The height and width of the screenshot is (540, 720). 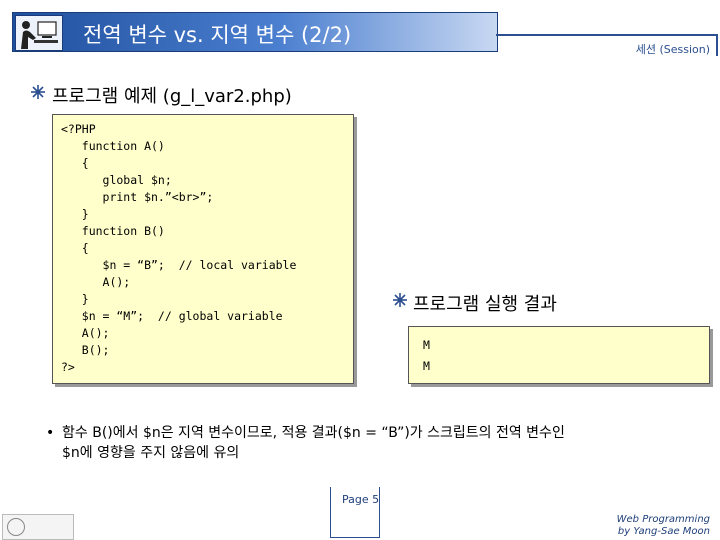 I want to click on course-credit: Web Programming by Yang-Sae Moon, so click(x=663, y=526).